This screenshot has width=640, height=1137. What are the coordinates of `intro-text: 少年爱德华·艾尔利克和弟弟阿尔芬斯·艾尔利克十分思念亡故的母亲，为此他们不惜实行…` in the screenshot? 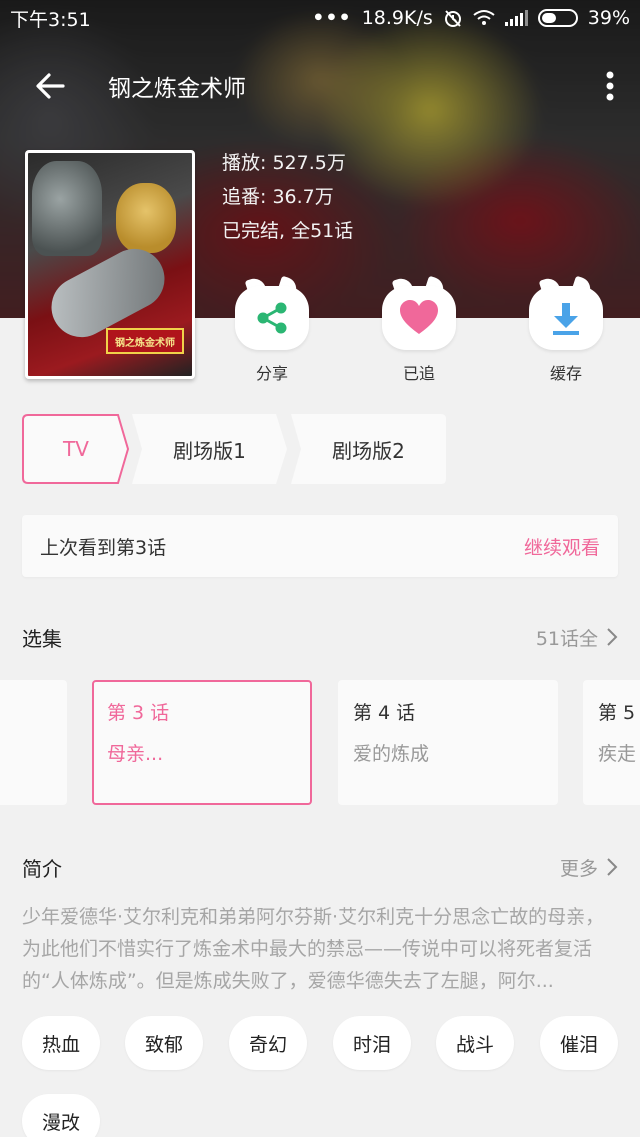 It's located at (313, 949).